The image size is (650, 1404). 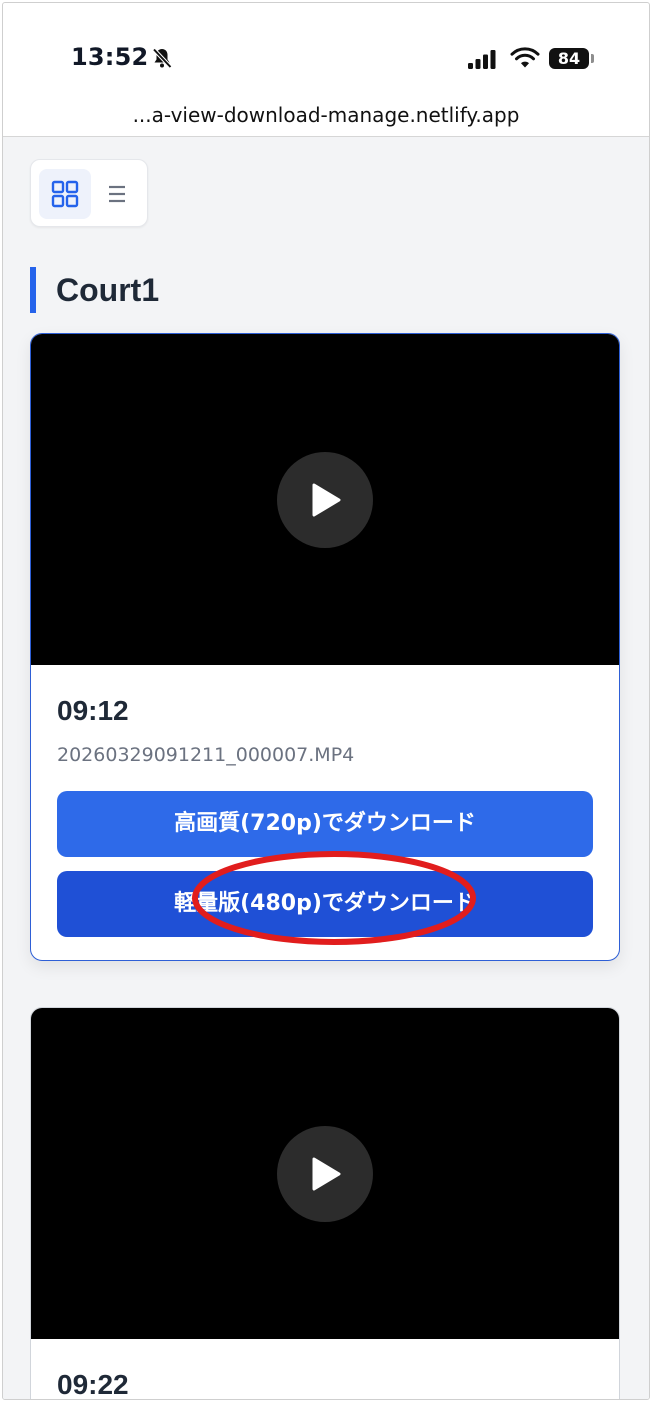 I want to click on grid-view-icon, so click(x=65, y=194).